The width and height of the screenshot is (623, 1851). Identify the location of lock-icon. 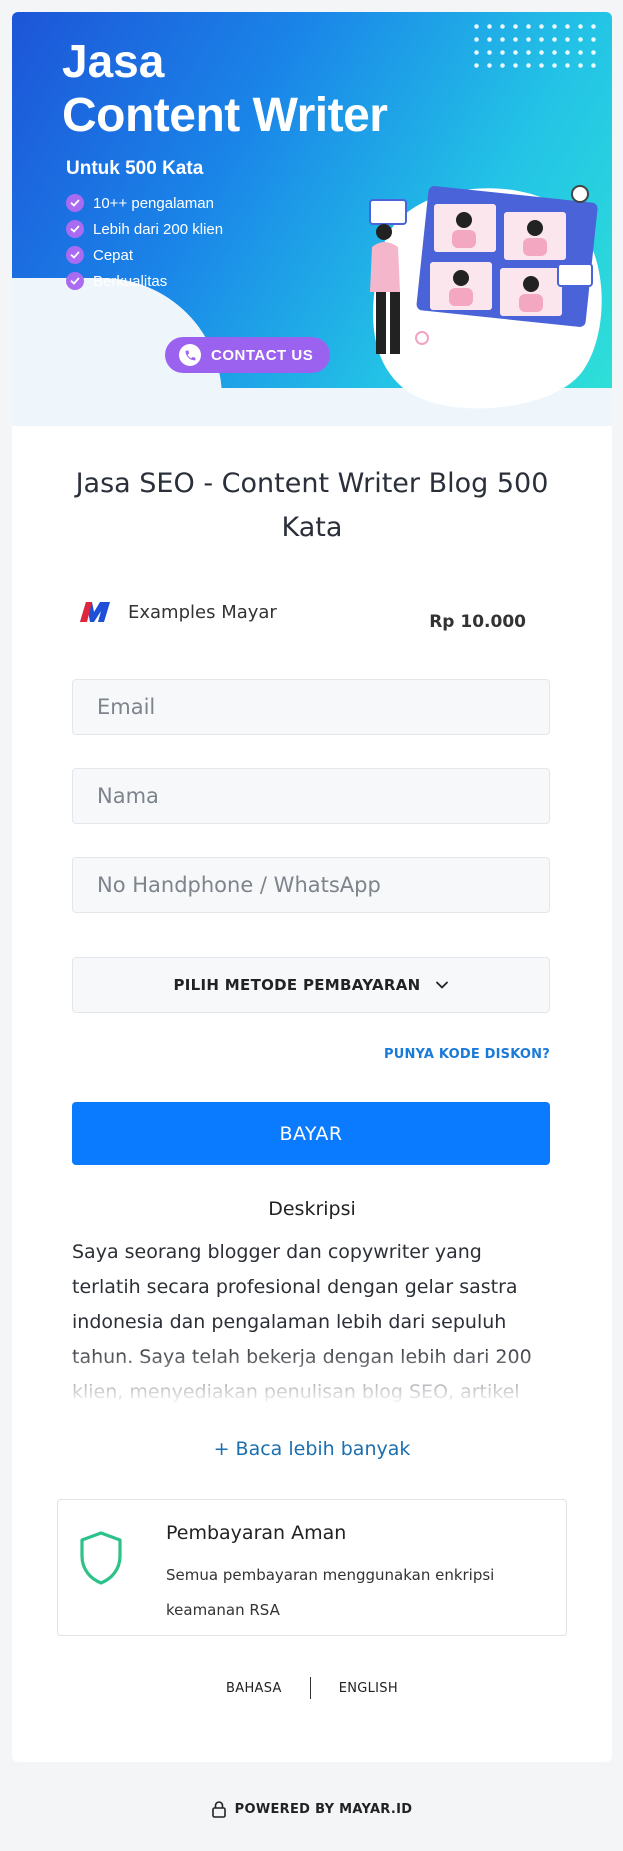
(218, 1809).